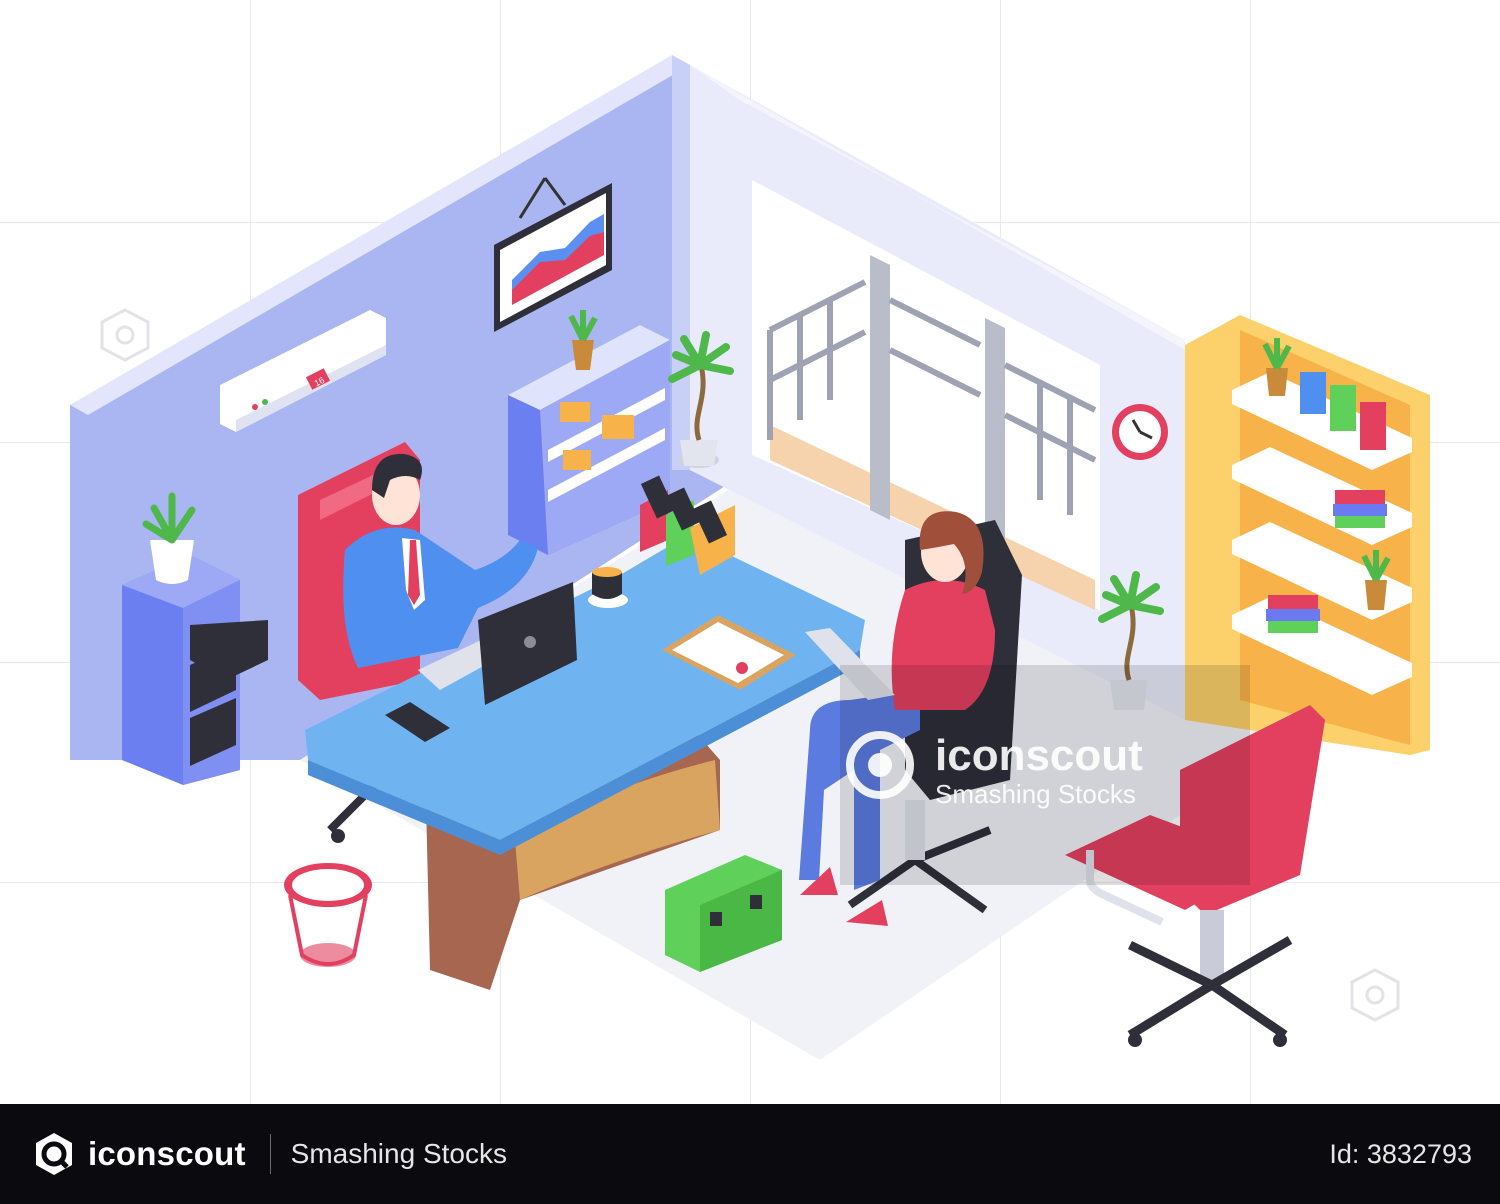 The height and width of the screenshot is (1204, 1500). Describe the element at coordinates (1400, 1153) in the screenshot. I see `footer-asset-id: Id: 3832793` at that location.